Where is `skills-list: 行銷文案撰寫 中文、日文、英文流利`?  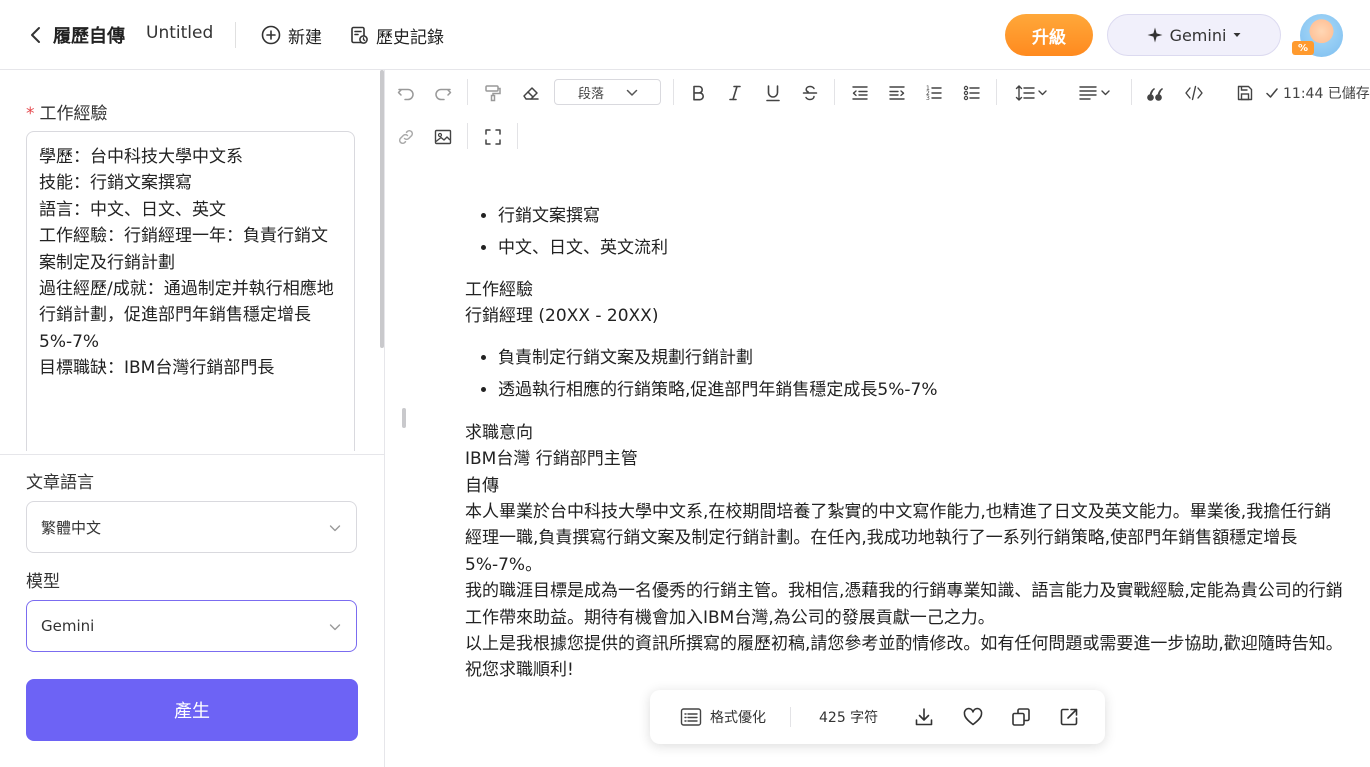 skills-list: 行銷文案撰寫 中文、日文、英文流利 is located at coordinates (905, 232).